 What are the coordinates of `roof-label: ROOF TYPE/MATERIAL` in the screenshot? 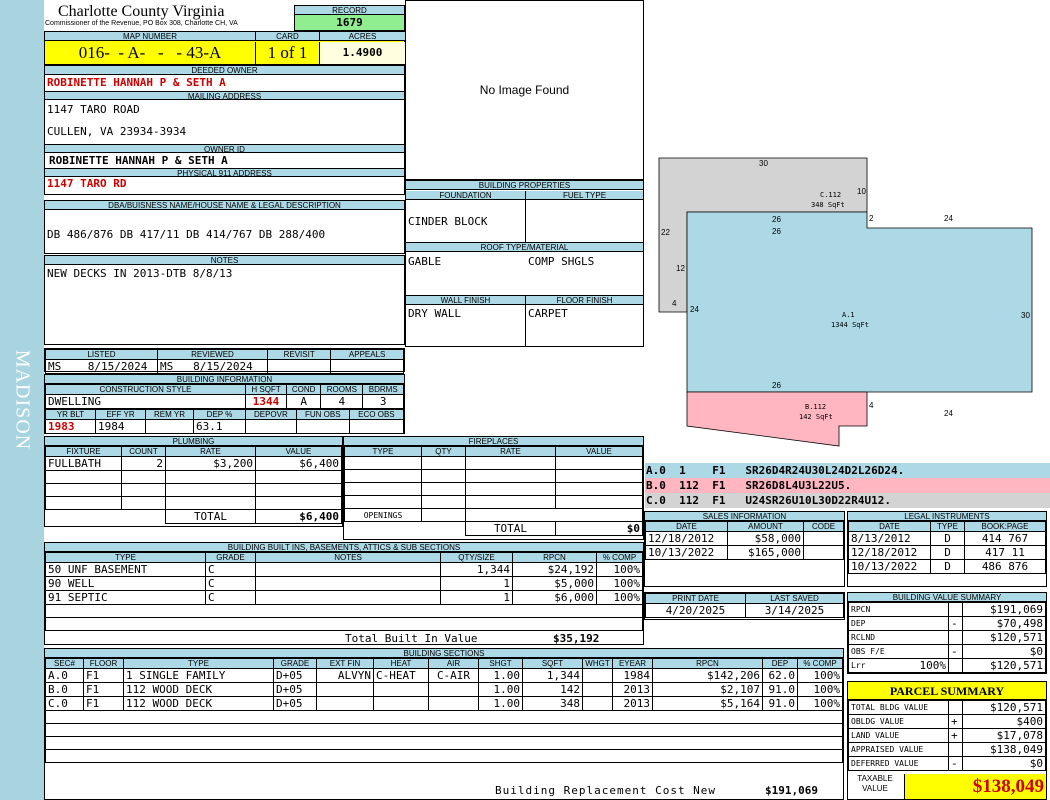 It's located at (524, 247).